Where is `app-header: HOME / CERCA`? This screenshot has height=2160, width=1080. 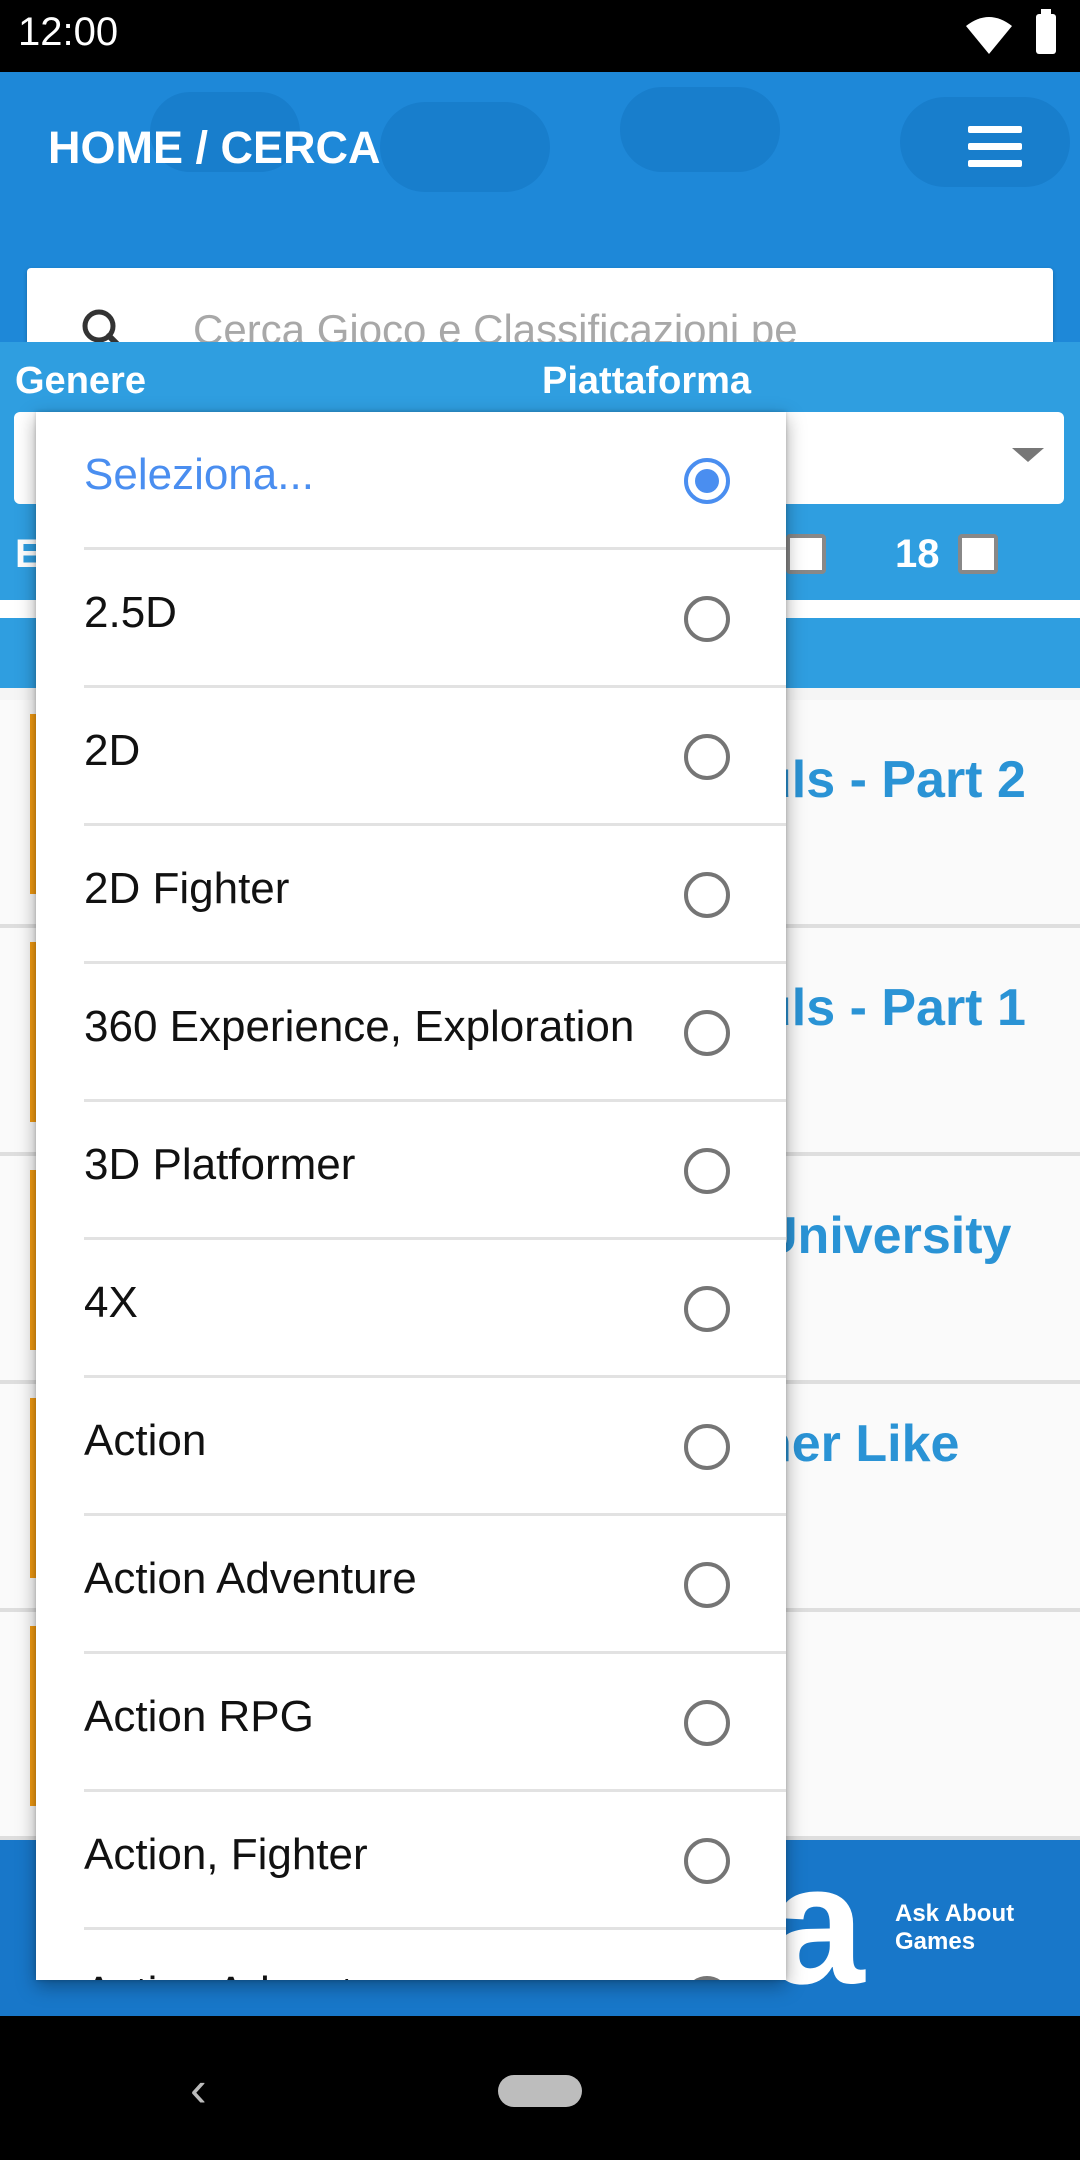
app-header: HOME / CERCA is located at coordinates (540, 207).